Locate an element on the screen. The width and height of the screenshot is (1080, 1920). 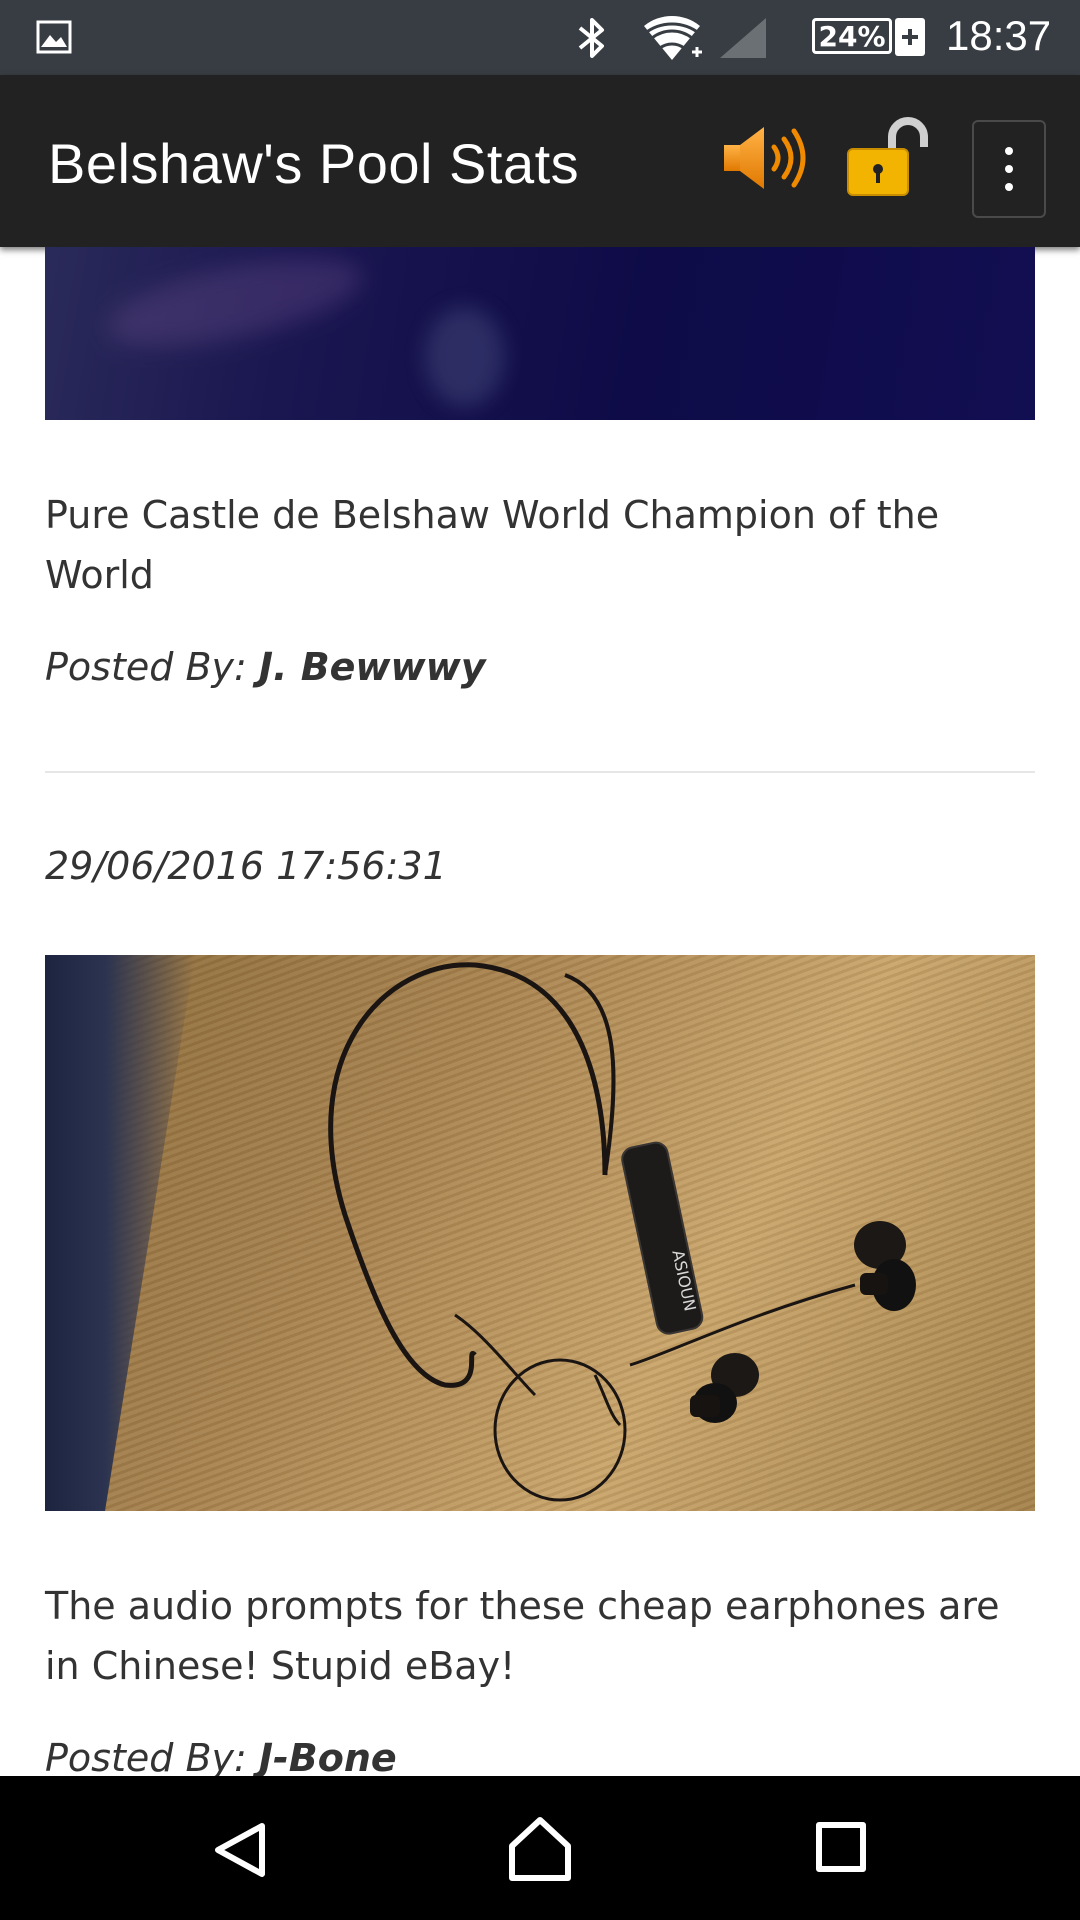
speaker-icon is located at coordinates (765, 158).